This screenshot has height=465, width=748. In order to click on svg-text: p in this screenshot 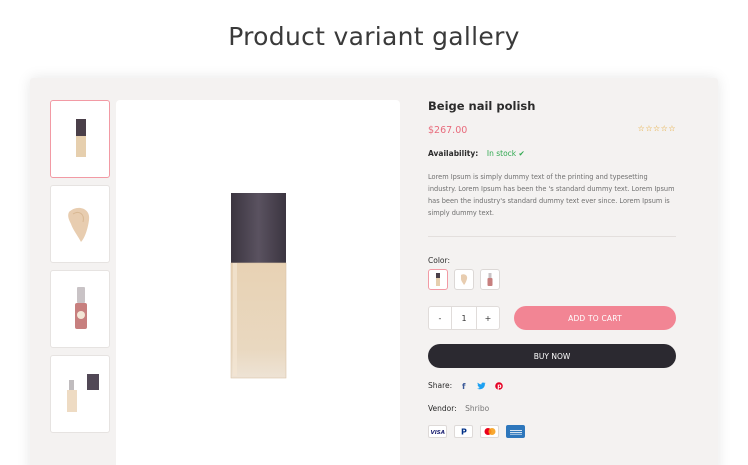, I will do `click(499, 386)`.